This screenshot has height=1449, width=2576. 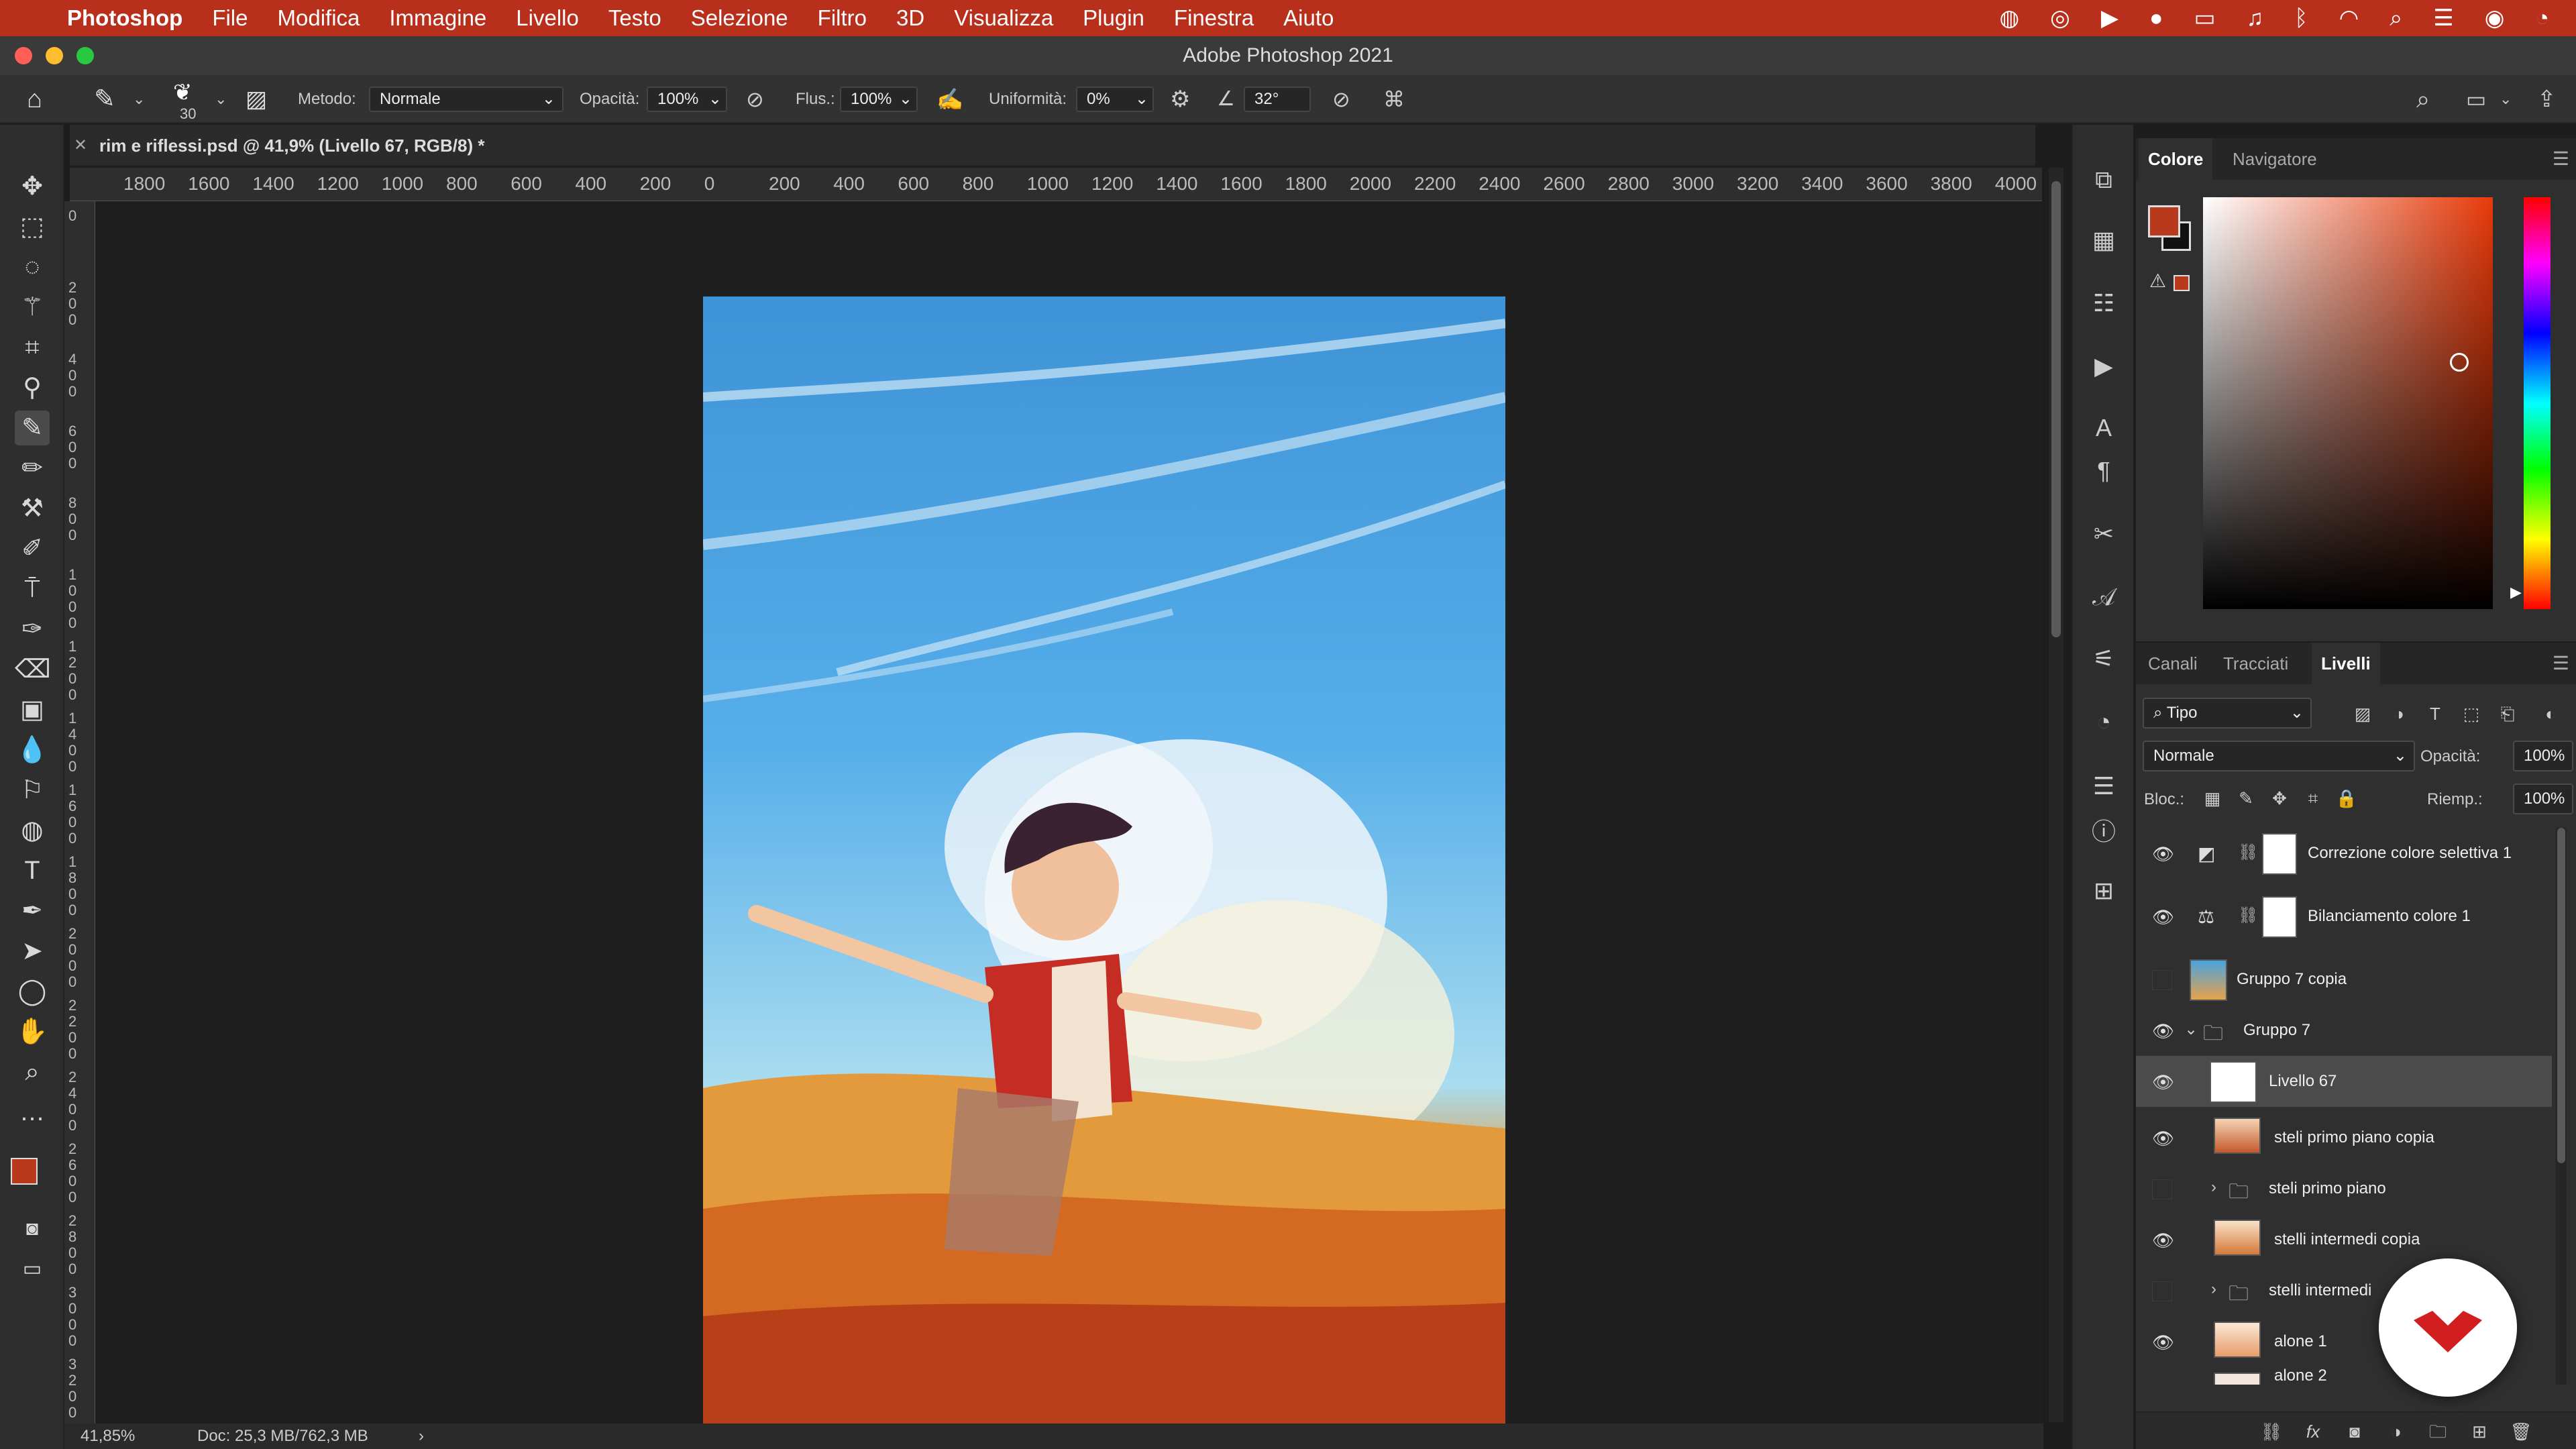 I want to click on layer-row: Gruppo 7 copia, so click(x=2344, y=979).